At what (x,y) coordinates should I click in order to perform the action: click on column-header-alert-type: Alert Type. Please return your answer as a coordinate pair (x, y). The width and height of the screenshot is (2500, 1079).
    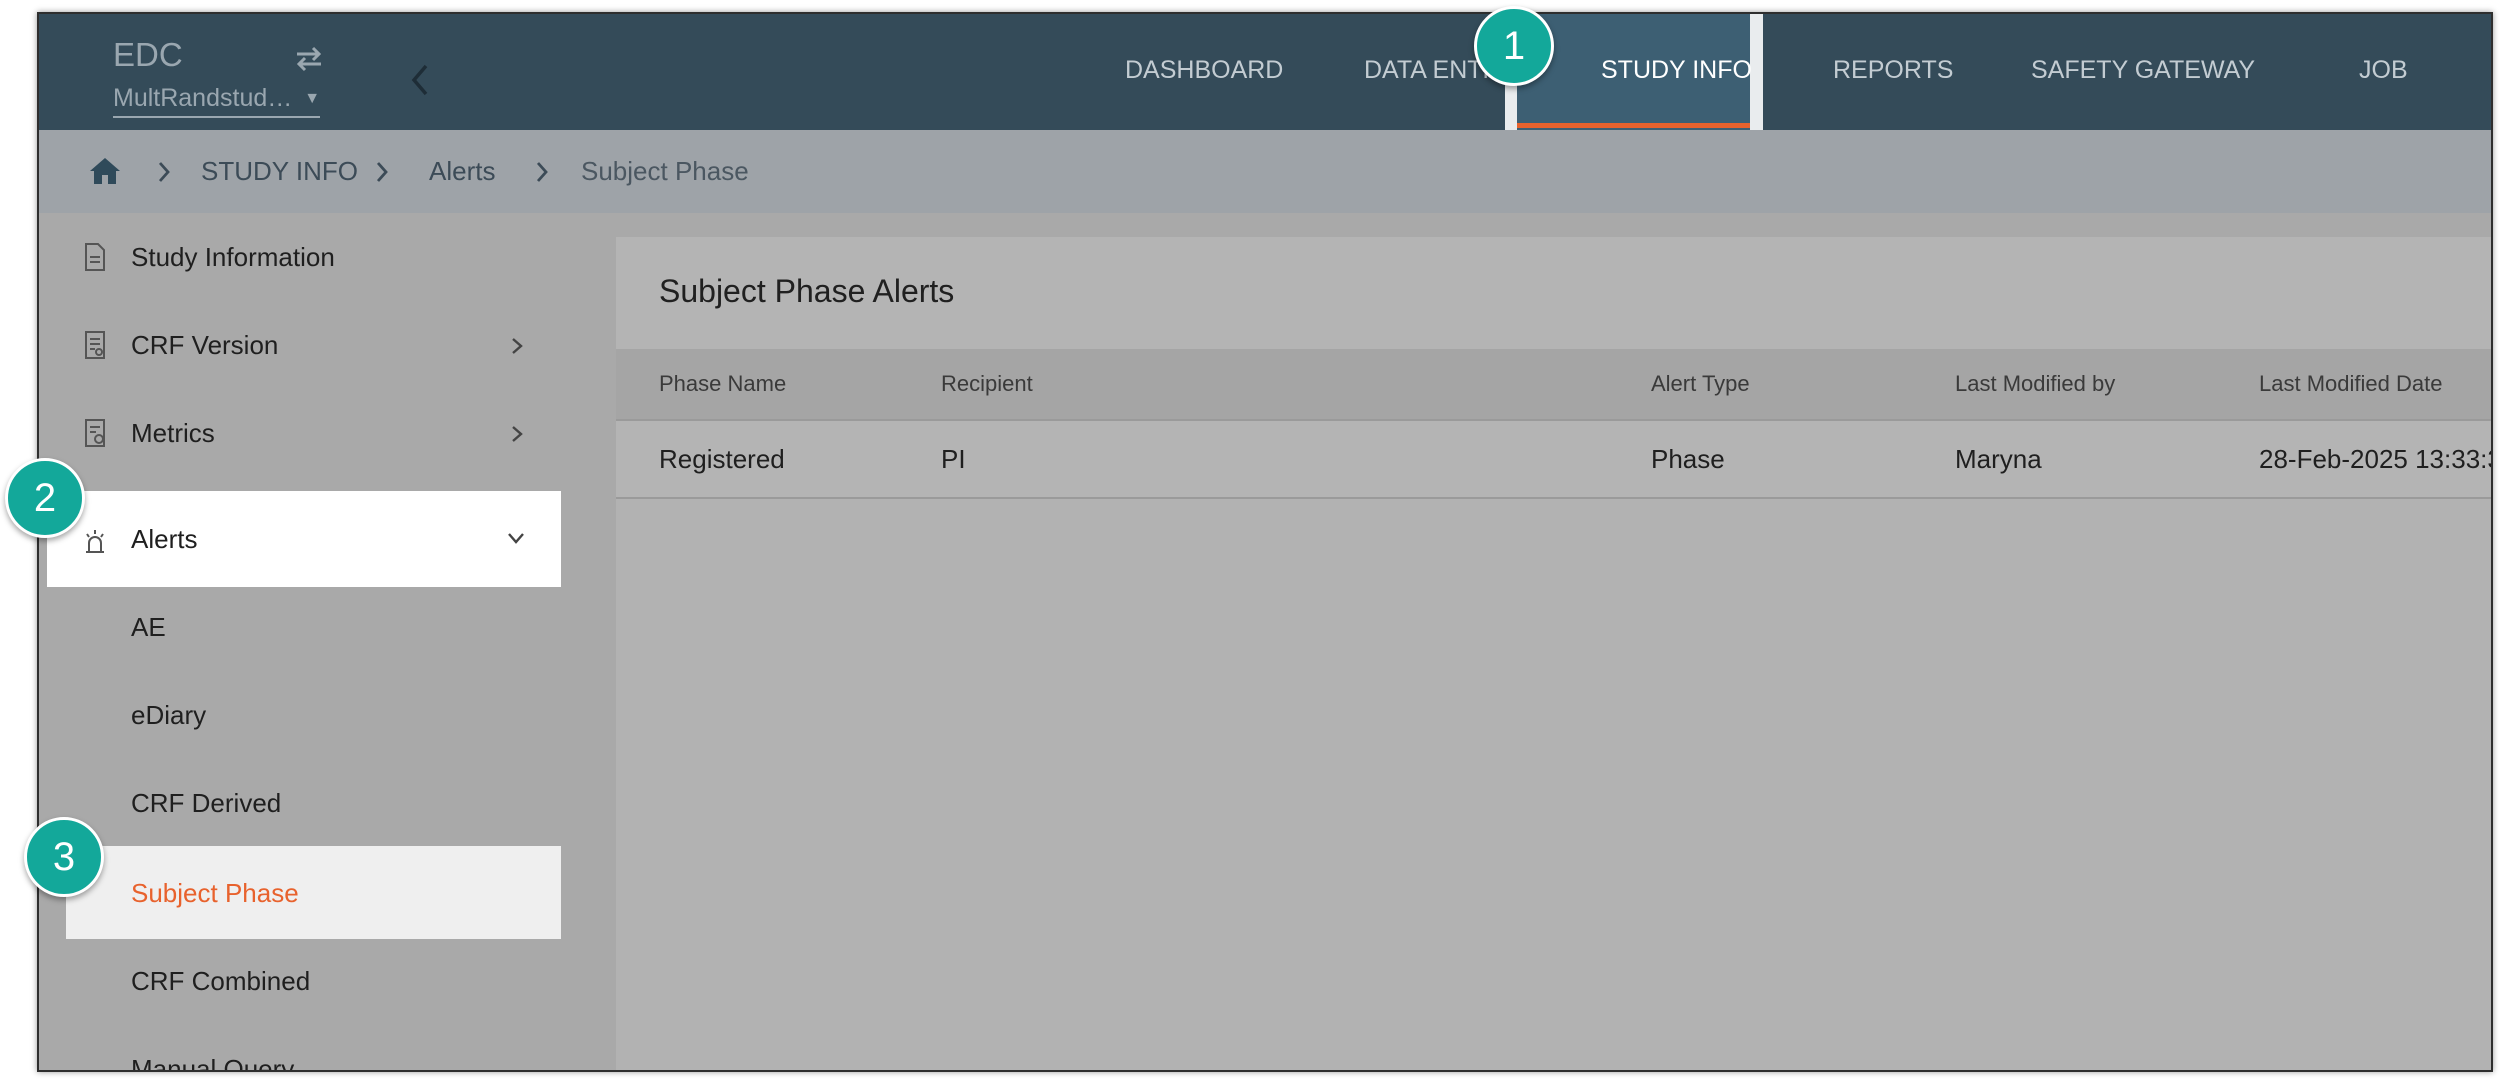
    Looking at the image, I should click on (1700, 384).